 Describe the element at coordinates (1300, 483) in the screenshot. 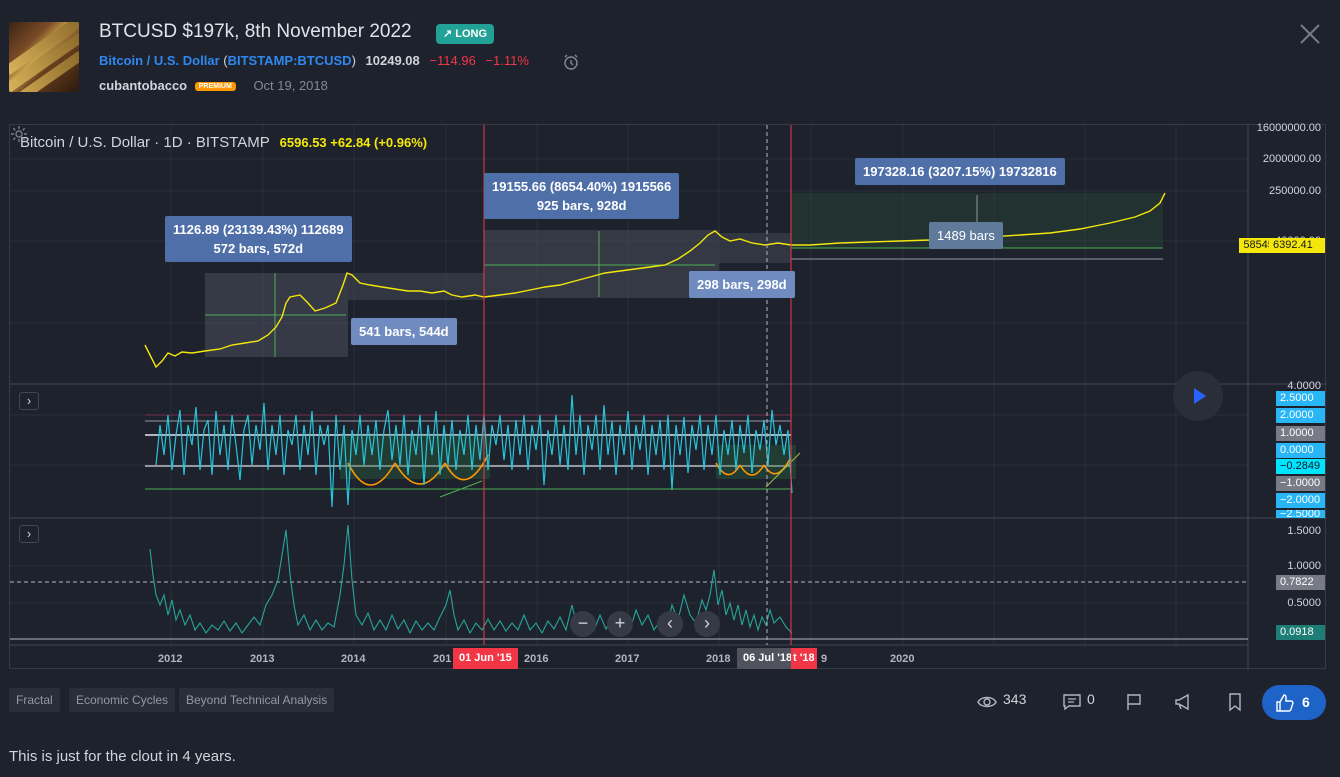

I see `osc-axis-label: −1.0000` at that location.